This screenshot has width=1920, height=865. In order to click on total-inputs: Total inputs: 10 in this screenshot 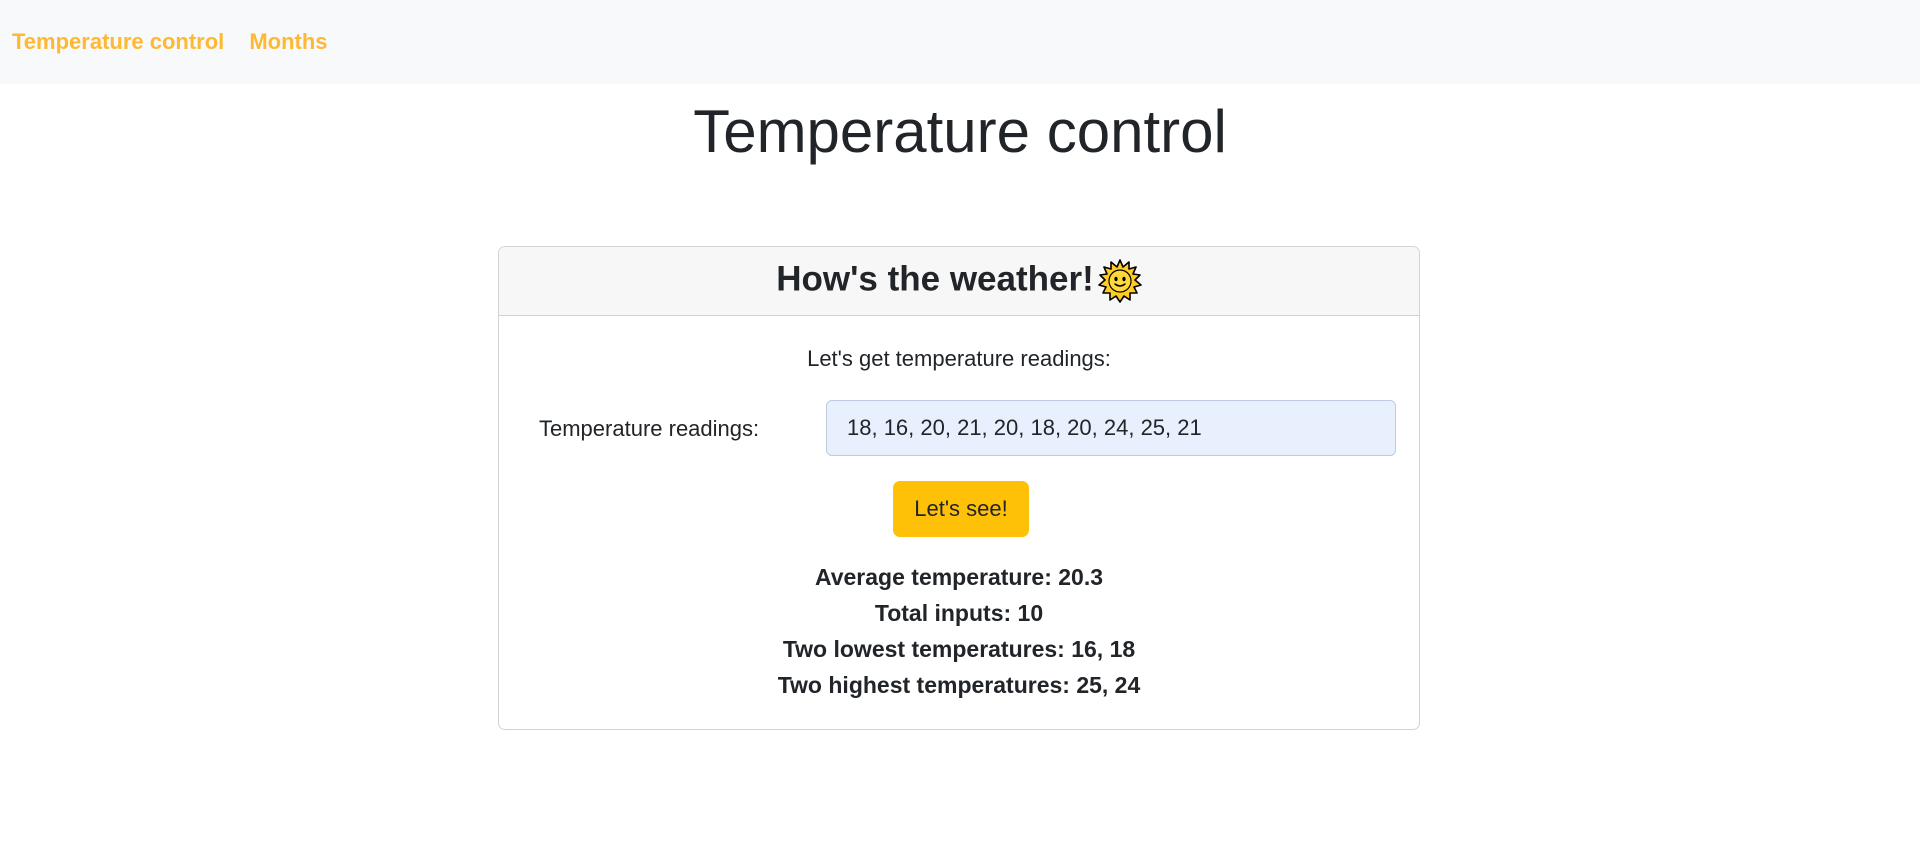, I will do `click(959, 613)`.